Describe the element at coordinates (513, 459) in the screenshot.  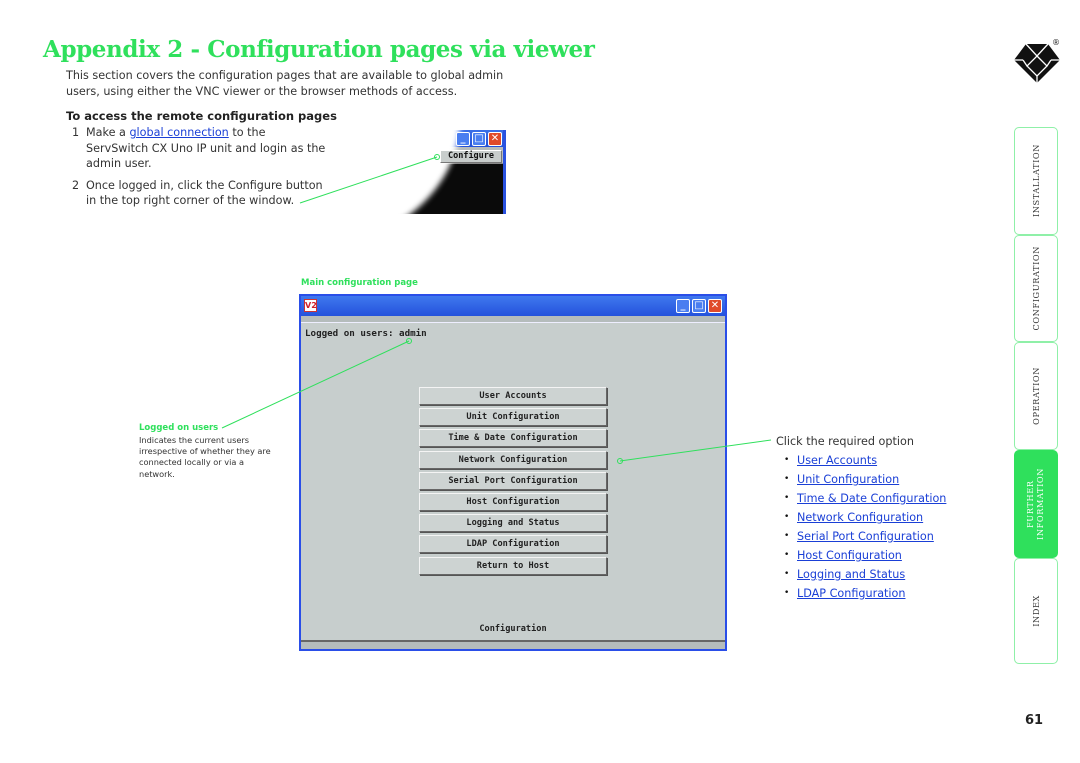
I see `network-configuration-button: Network Configuration` at that location.